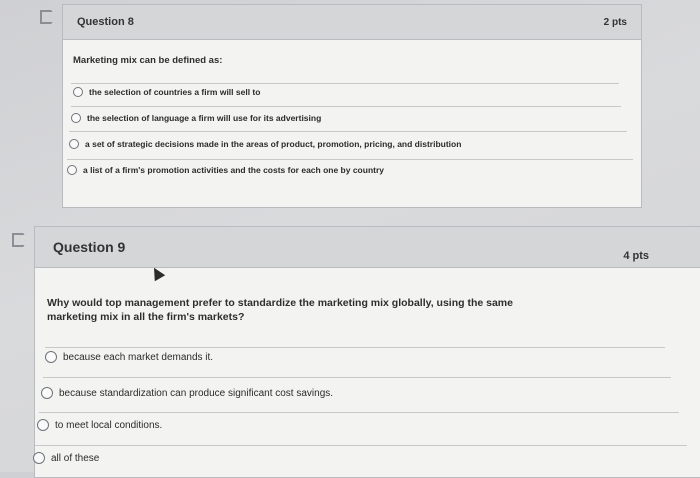 This screenshot has width=700, height=478. I want to click on question-9-points: 4 pts, so click(636, 256).